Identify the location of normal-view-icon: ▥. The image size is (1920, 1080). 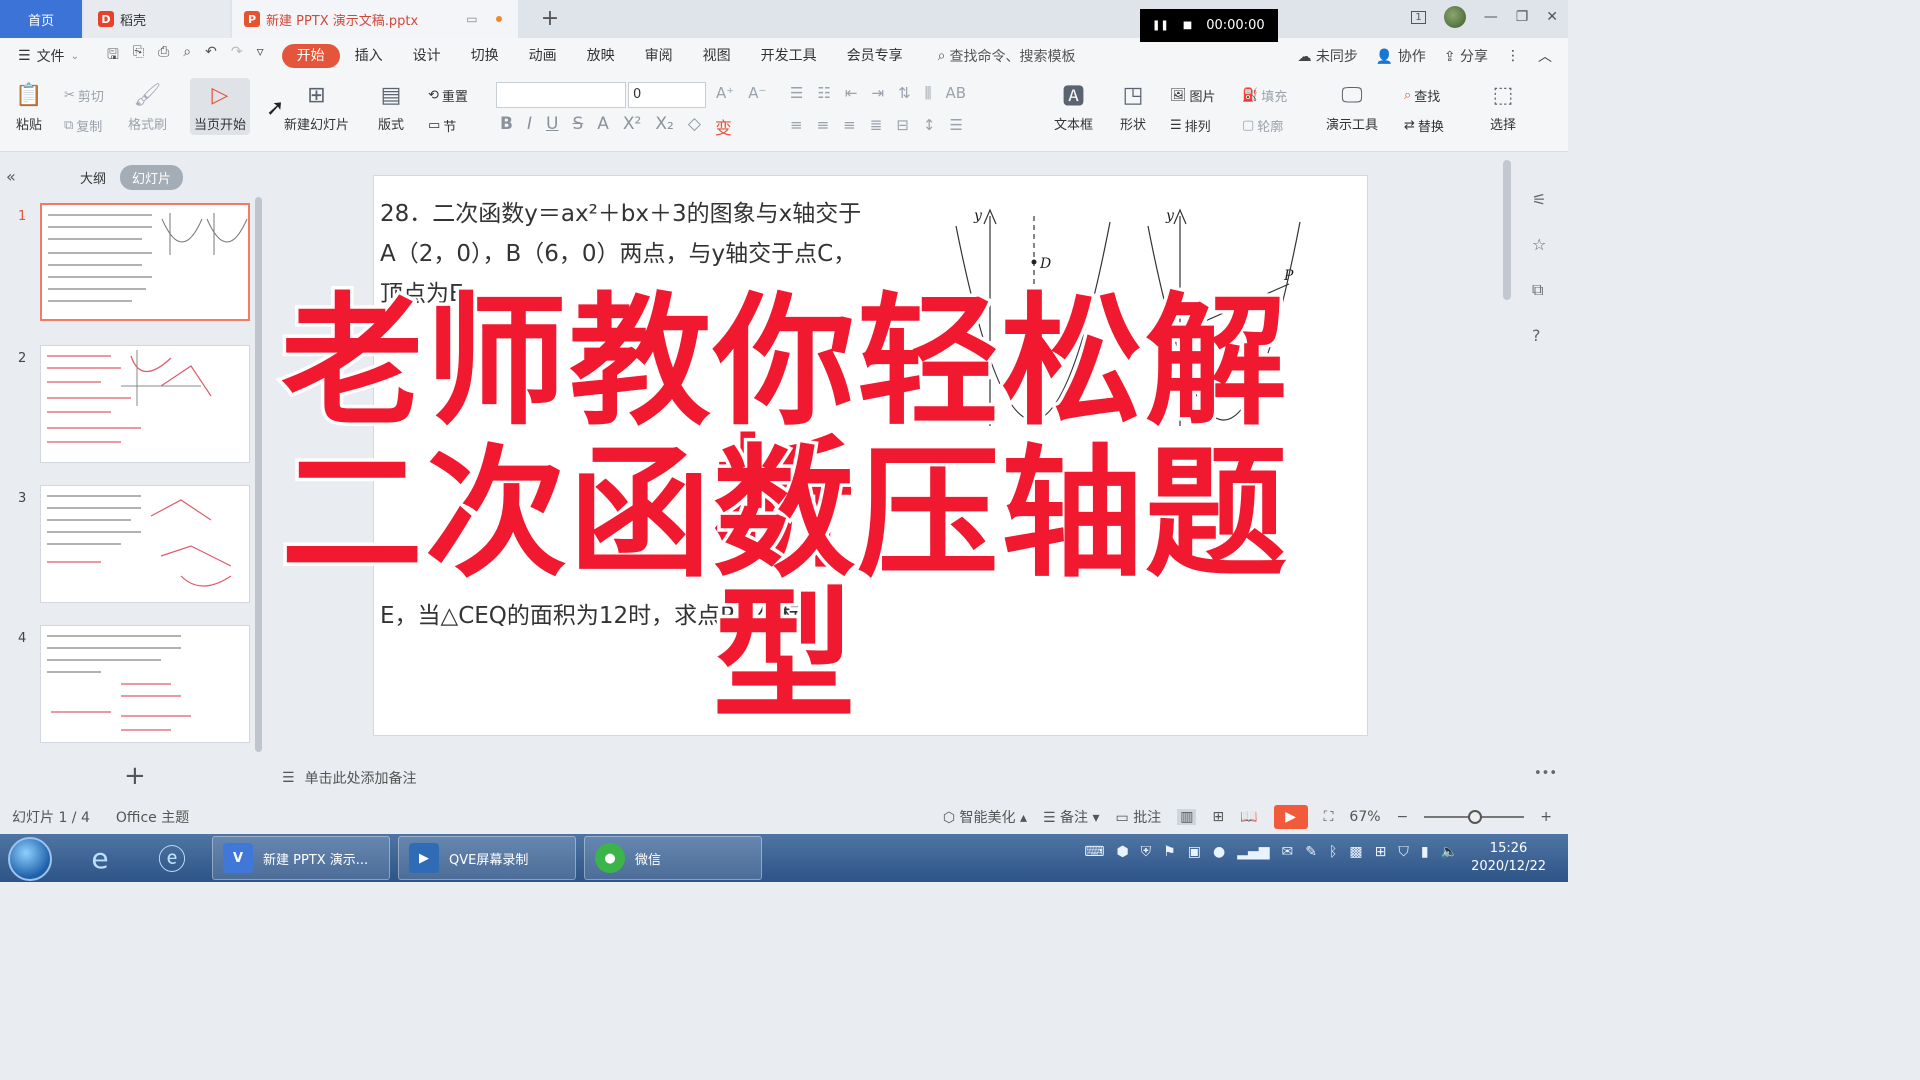
(1187, 817).